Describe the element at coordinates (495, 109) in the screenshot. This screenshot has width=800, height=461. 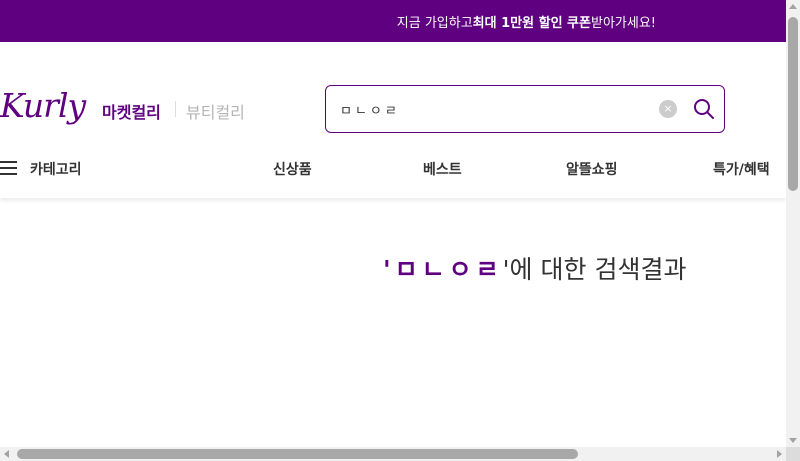
I see `search-input` at that location.